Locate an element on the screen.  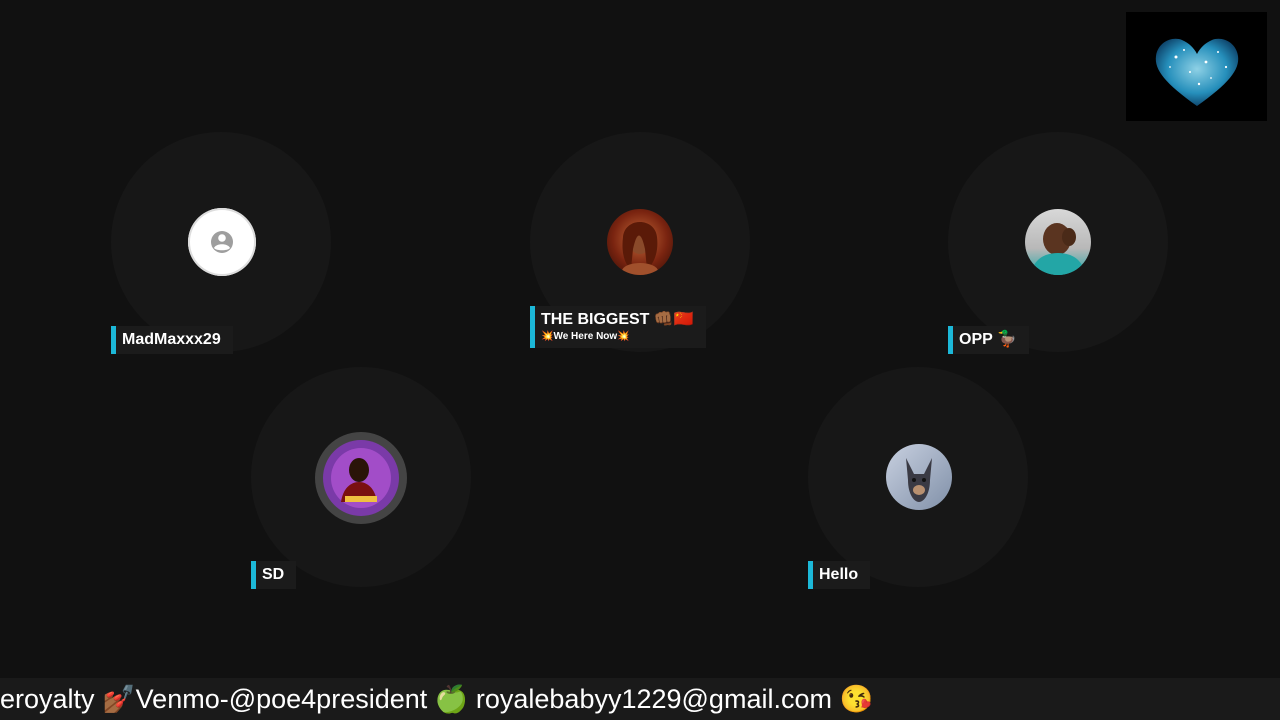
participant-name: MadMaxxx29 is located at coordinates (171, 339).